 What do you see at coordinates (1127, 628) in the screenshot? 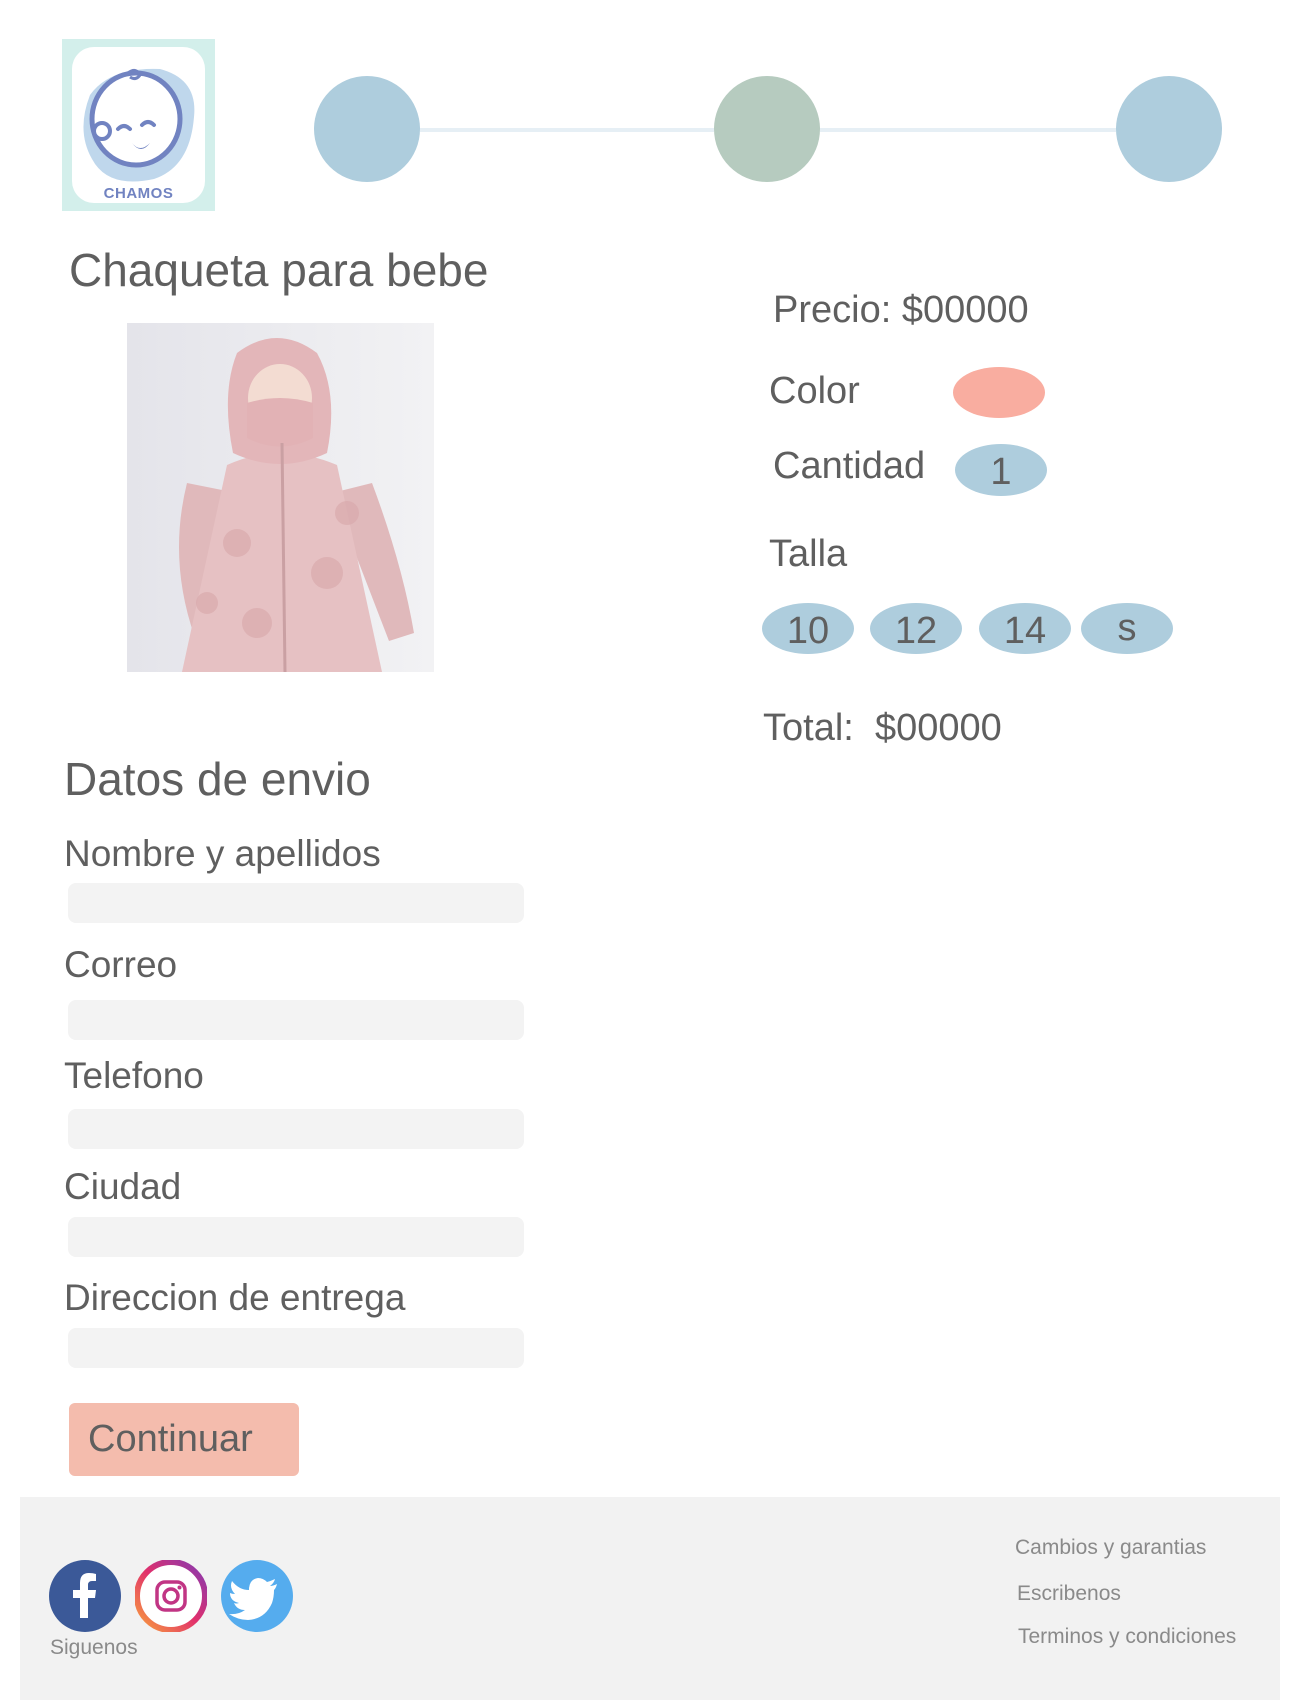
I see `size-option-s: s` at bounding box center [1127, 628].